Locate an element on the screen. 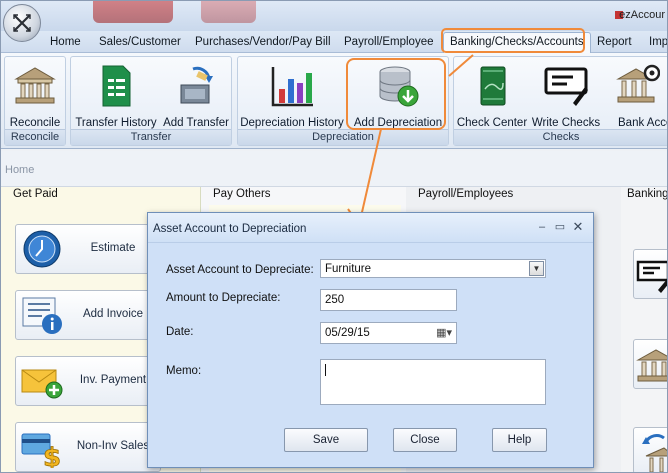 This screenshot has height=473, width=668. tab-import: Imp is located at coordinates (658, 42).